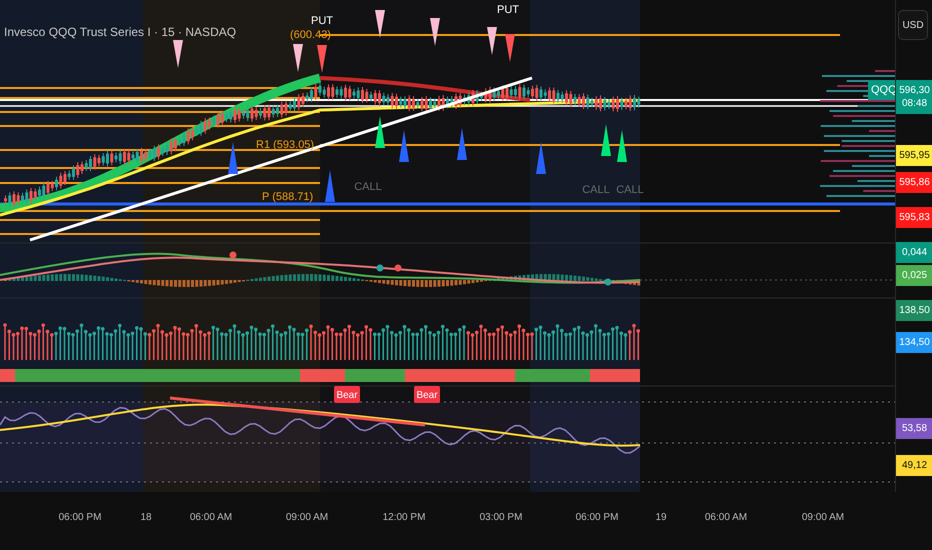 This screenshot has width=932, height=550. I want to click on price-tag: 49,12, so click(914, 465).